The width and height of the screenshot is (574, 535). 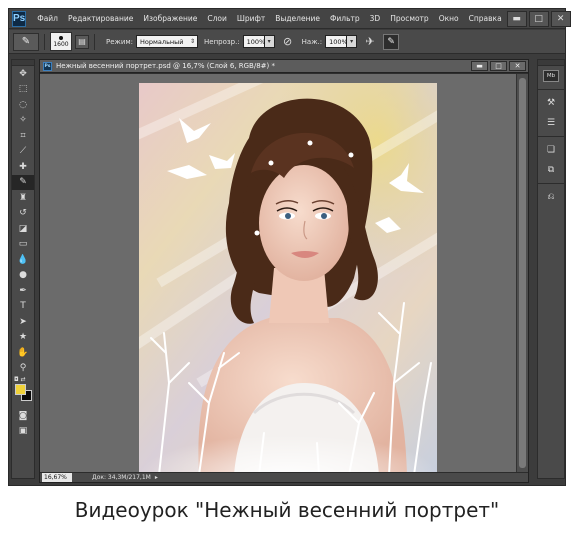 What do you see at coordinates (409, 18) in the screenshot?
I see `menu-view: Просмотр` at bounding box center [409, 18].